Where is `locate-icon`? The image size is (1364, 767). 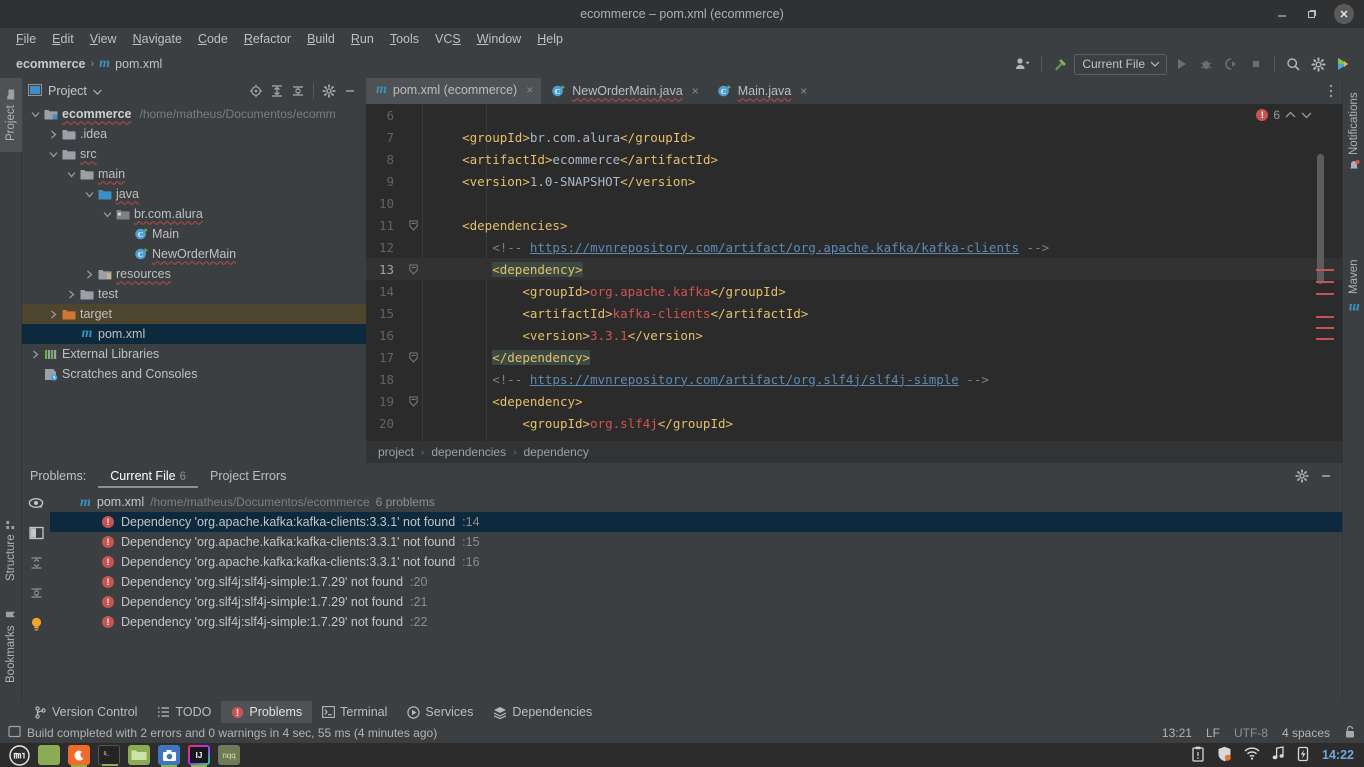
locate-icon is located at coordinates (256, 91).